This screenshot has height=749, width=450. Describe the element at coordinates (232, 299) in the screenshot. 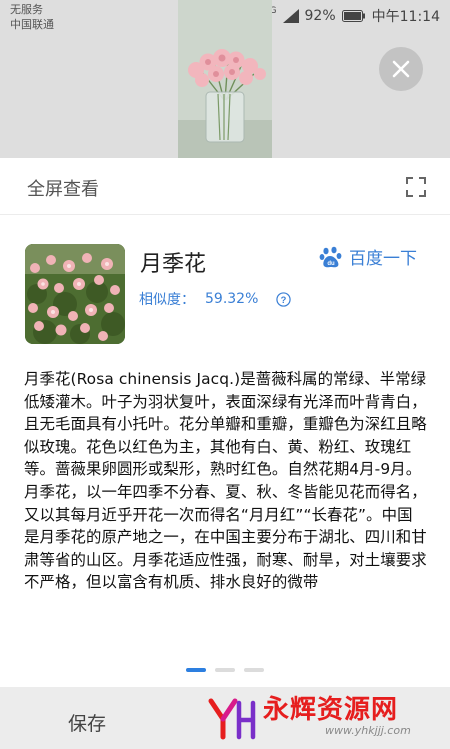

I see `similarity-value: 59.32%` at that location.